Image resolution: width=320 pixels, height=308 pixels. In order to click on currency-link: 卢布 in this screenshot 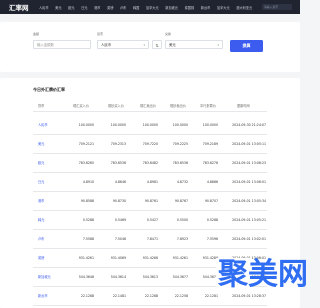, I will do `click(53, 239)`.